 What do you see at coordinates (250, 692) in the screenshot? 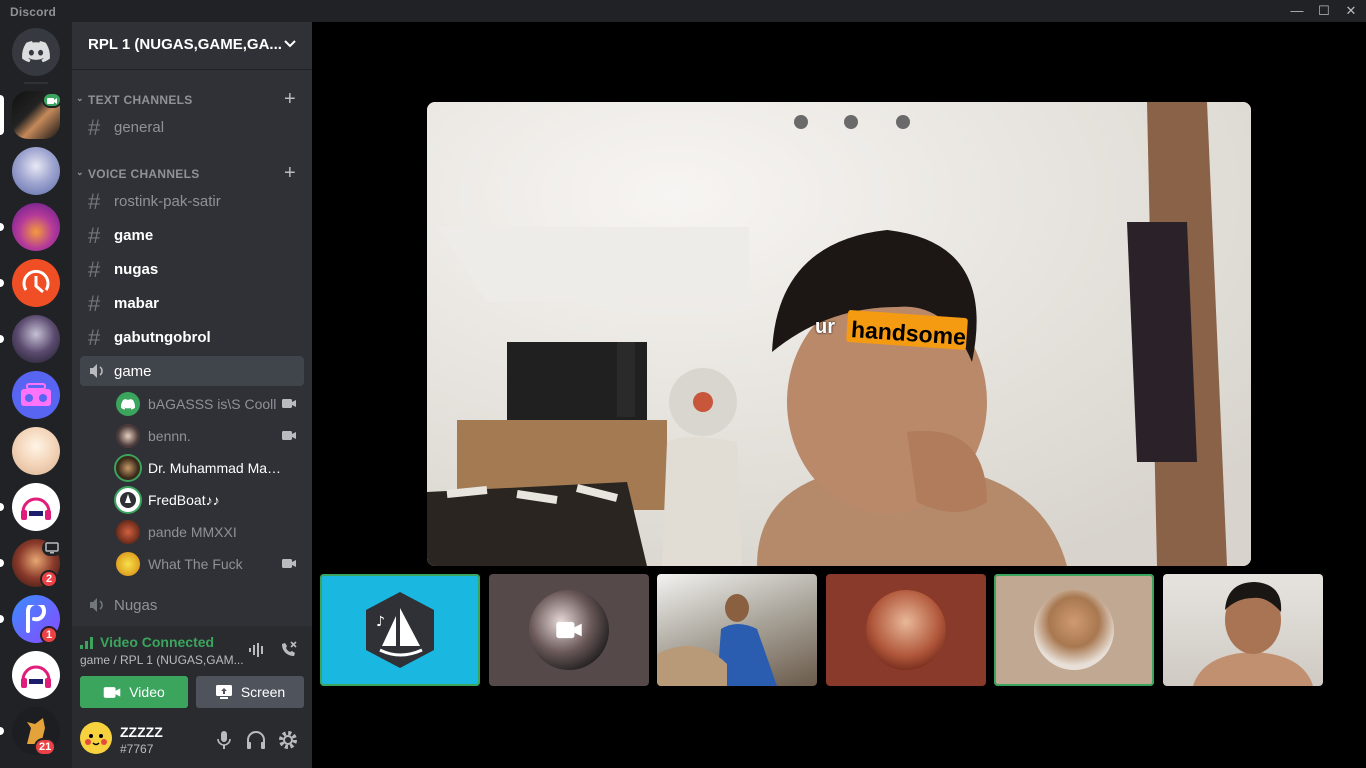
I see `screen-share-button: Screen` at bounding box center [250, 692].